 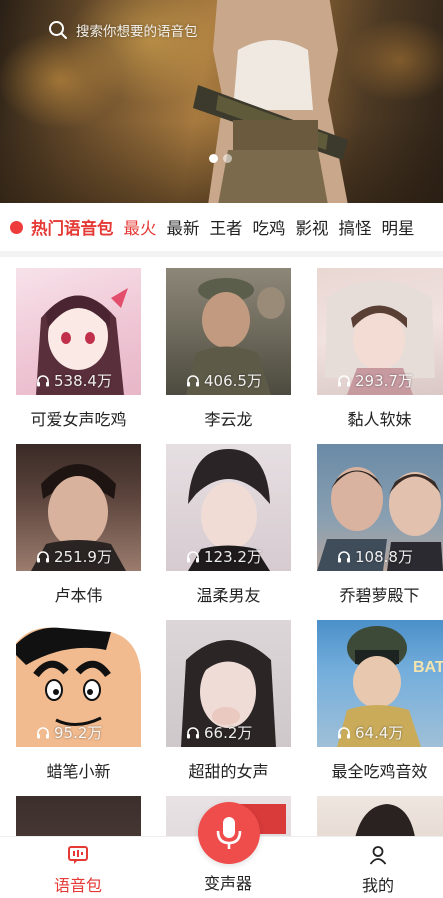 I want to click on voice-pack-icon, so click(x=78, y=855).